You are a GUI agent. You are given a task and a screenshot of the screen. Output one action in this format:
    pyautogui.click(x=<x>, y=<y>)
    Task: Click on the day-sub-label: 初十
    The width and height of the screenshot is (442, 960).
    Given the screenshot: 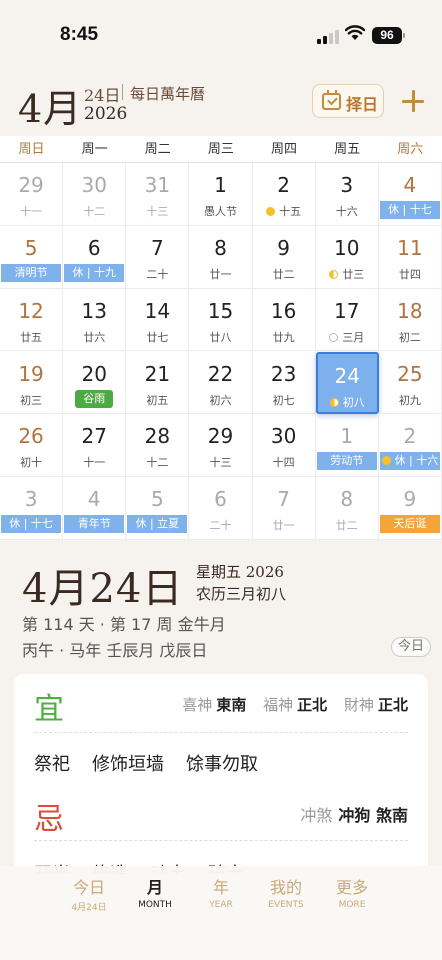 What is the action you would take?
    pyautogui.click(x=31, y=463)
    